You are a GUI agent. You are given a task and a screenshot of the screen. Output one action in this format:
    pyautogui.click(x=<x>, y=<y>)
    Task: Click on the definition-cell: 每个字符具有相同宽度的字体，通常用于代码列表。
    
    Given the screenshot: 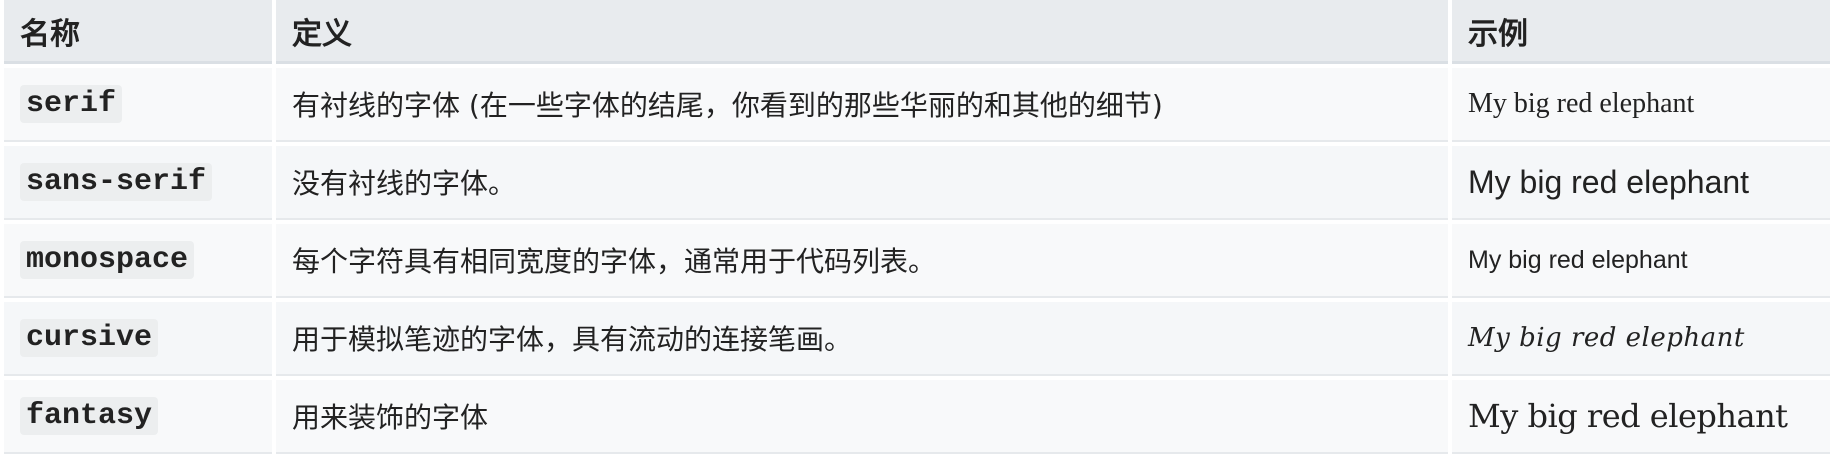 What is the action you would take?
    pyautogui.click(x=862, y=261)
    